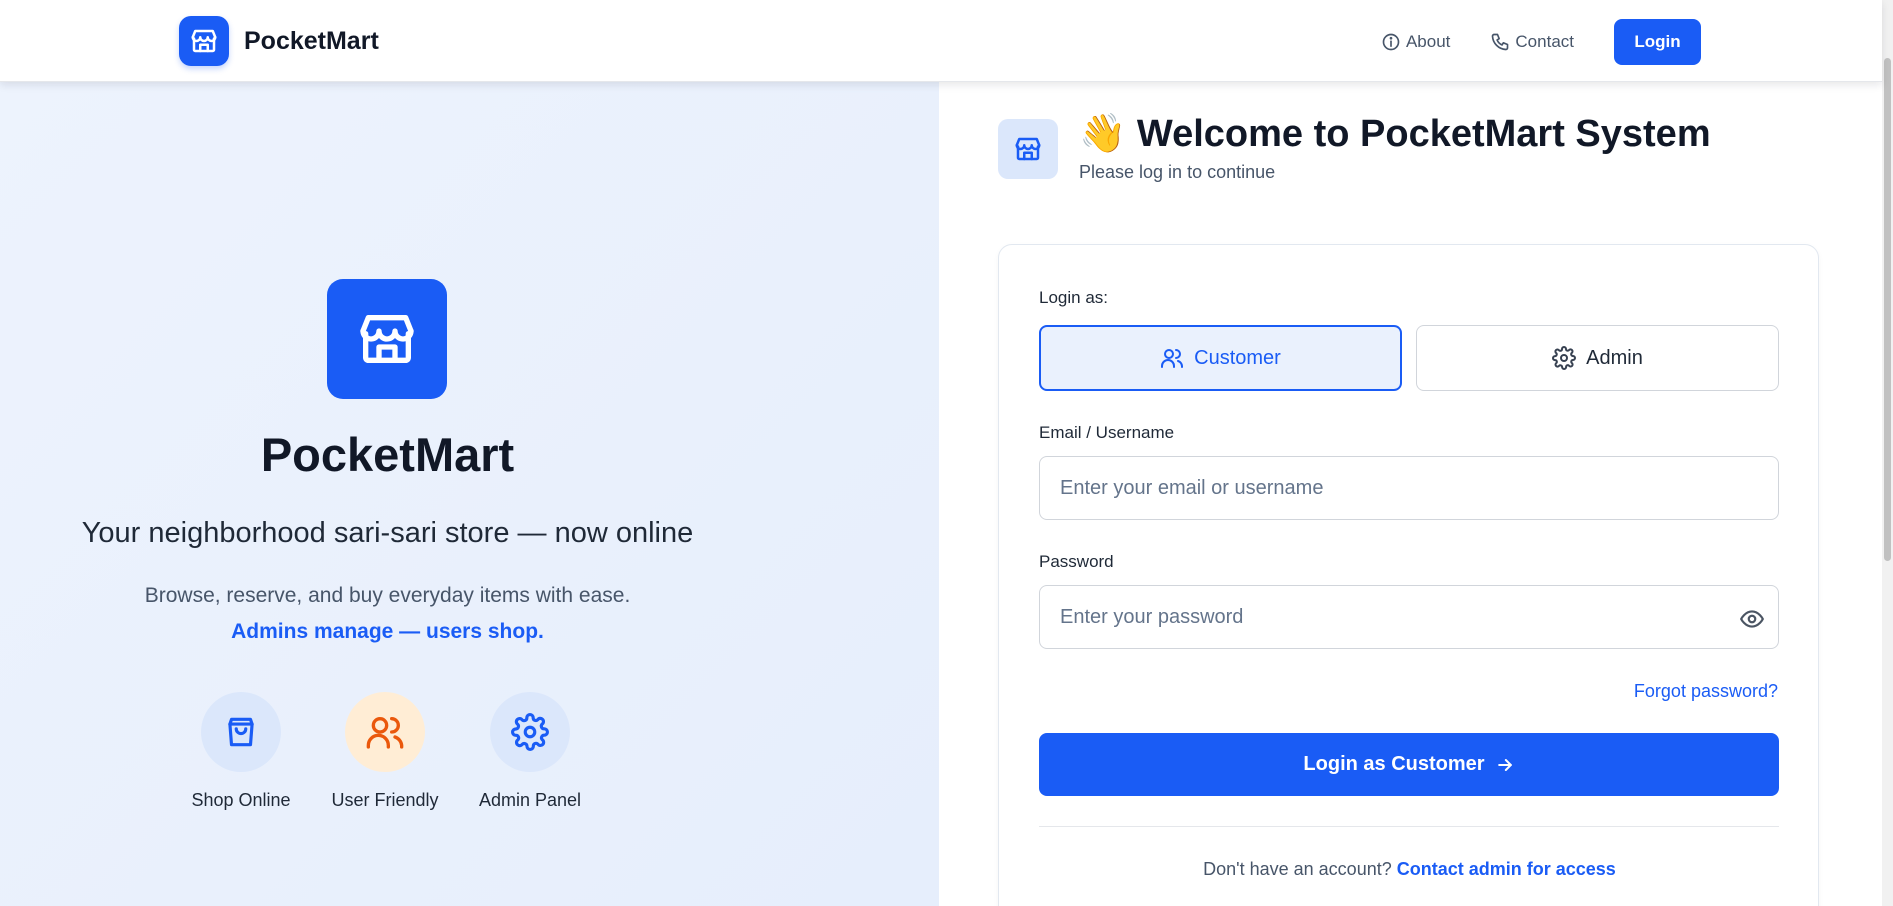  What do you see at coordinates (1409, 826) in the screenshot?
I see `divider` at bounding box center [1409, 826].